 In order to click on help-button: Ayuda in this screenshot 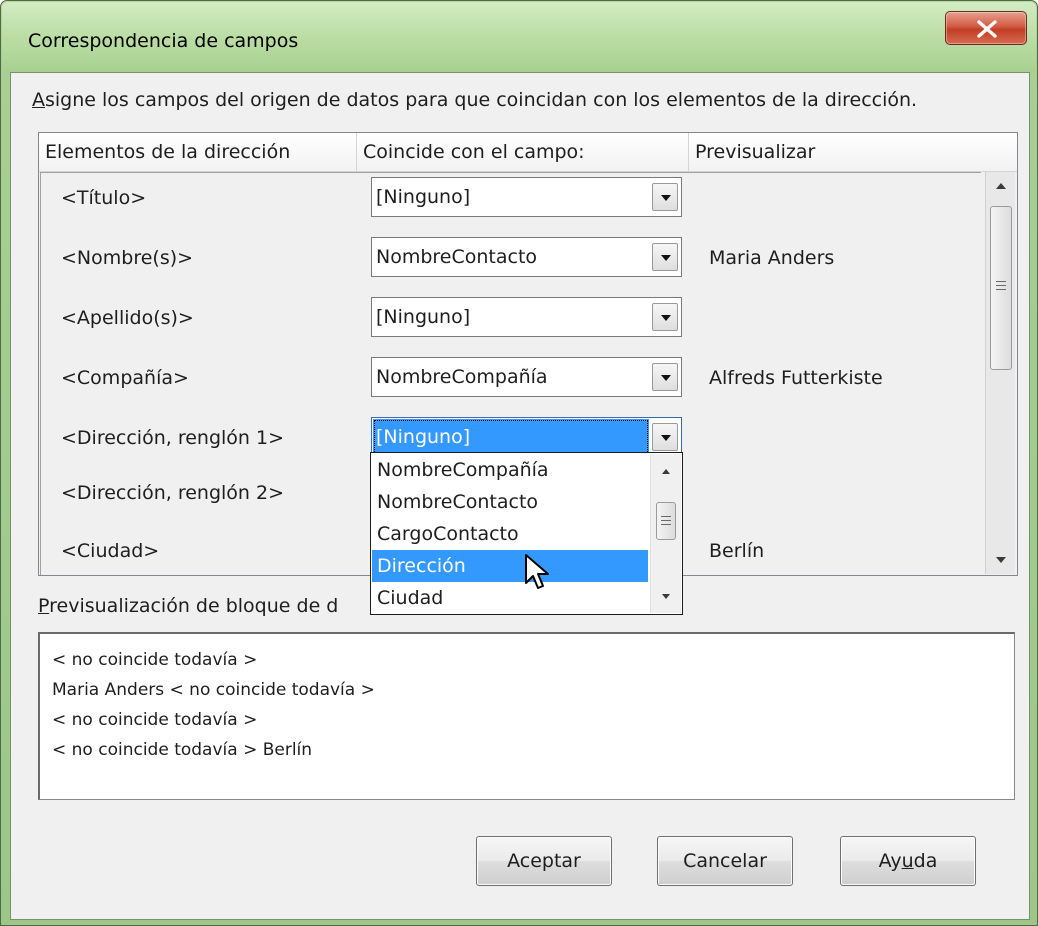, I will do `click(908, 861)`.